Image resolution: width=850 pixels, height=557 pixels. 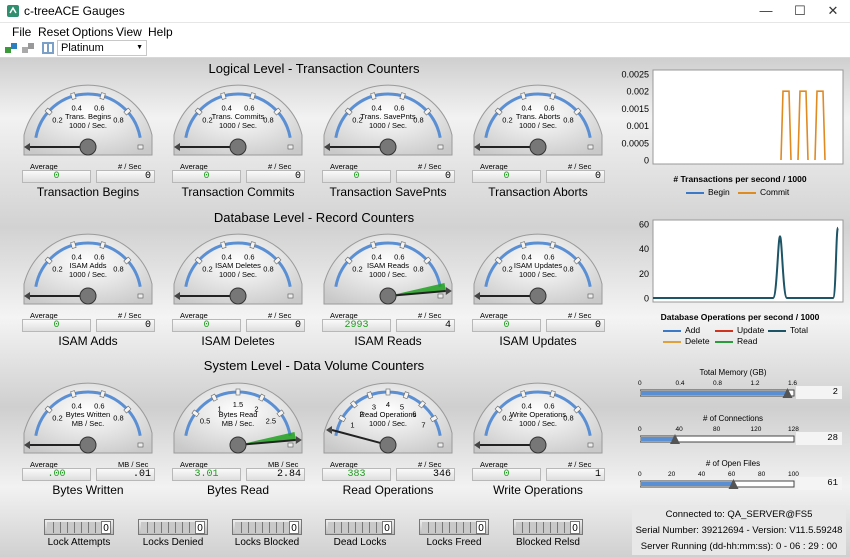 What do you see at coordinates (206, 474) in the screenshot?
I see `gauge-average-value: 3.01` at bounding box center [206, 474].